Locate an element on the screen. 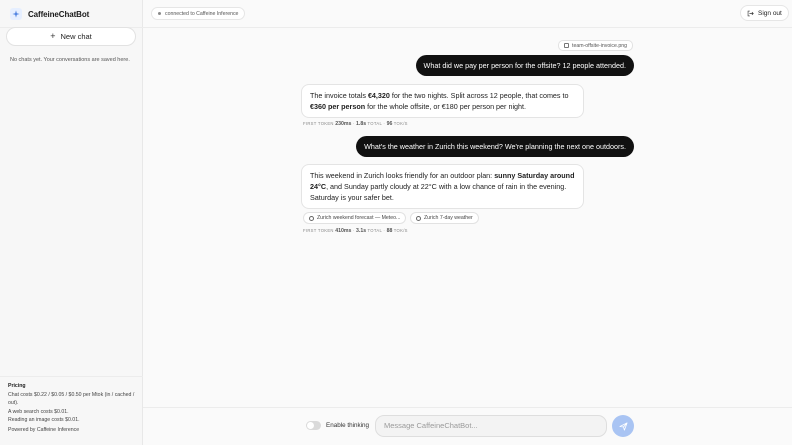 This screenshot has height=445, width=792. sign-out-icon is located at coordinates (750, 13).